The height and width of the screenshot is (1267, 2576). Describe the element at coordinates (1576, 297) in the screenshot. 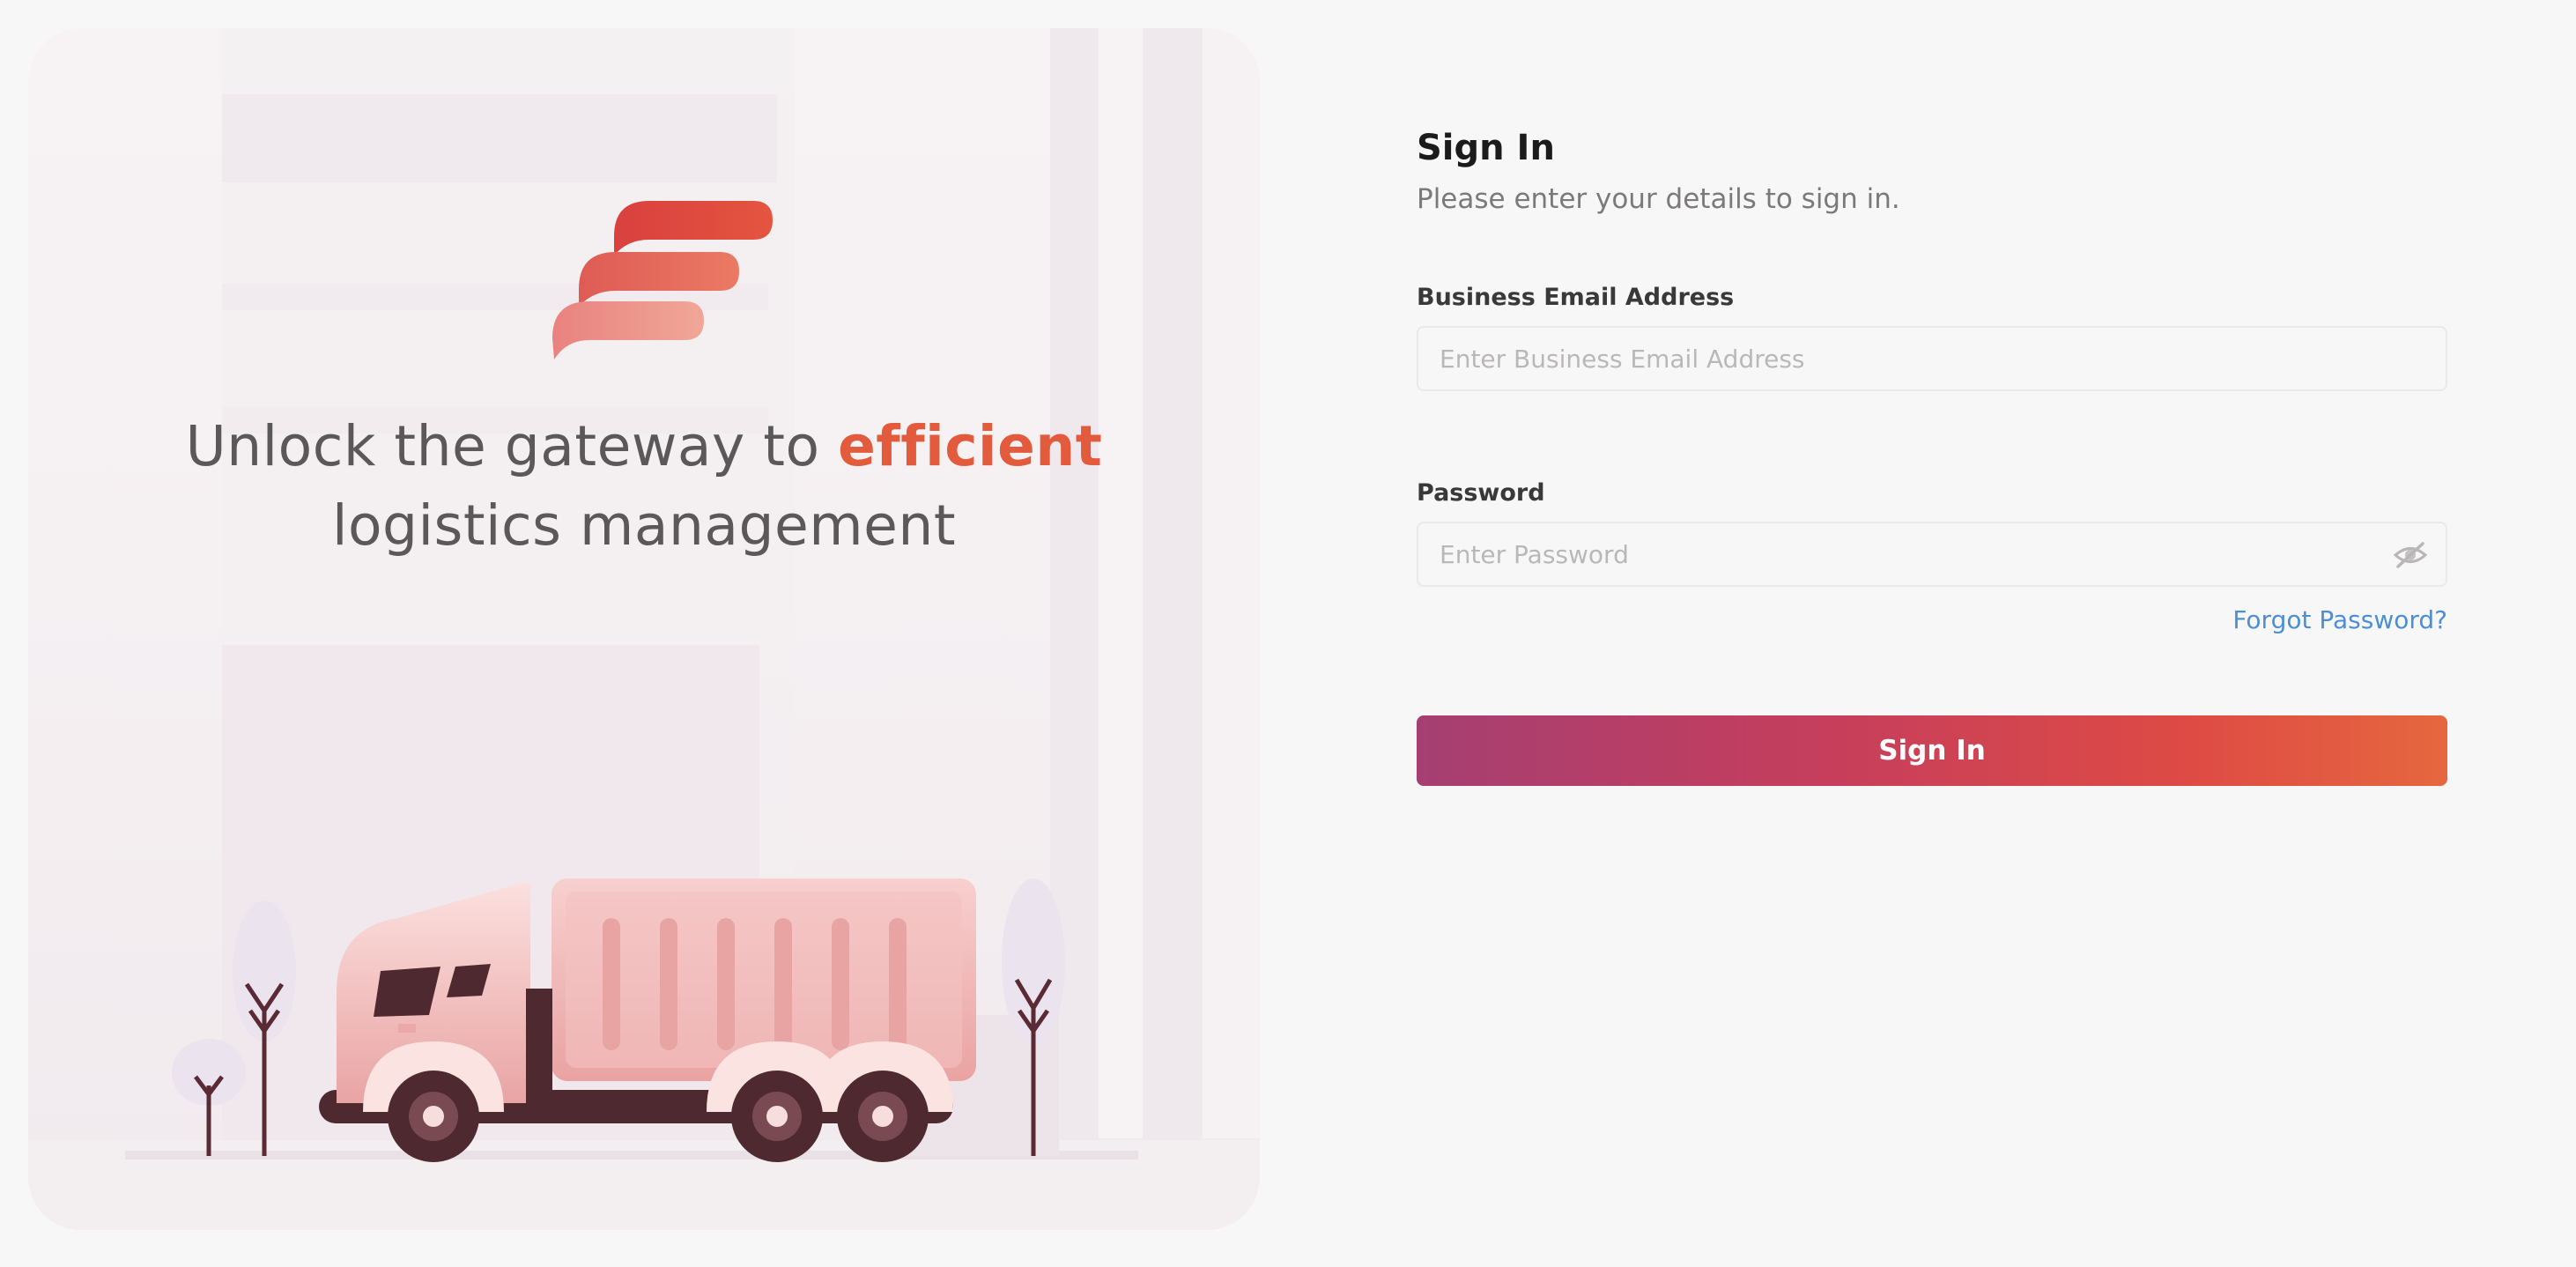

I see `email-label: Business Email Address` at that location.